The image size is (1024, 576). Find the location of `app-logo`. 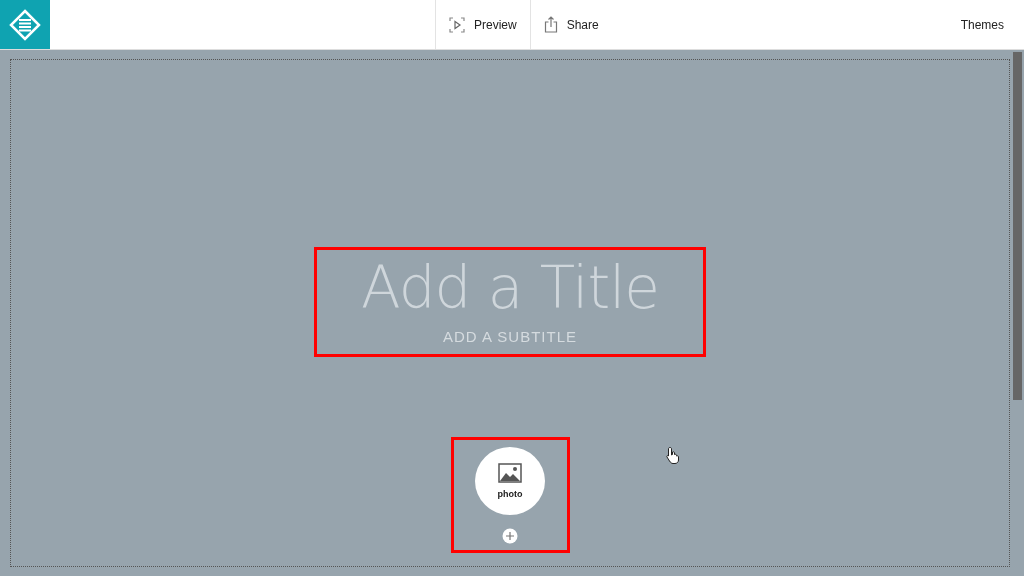

app-logo is located at coordinates (25, 24).